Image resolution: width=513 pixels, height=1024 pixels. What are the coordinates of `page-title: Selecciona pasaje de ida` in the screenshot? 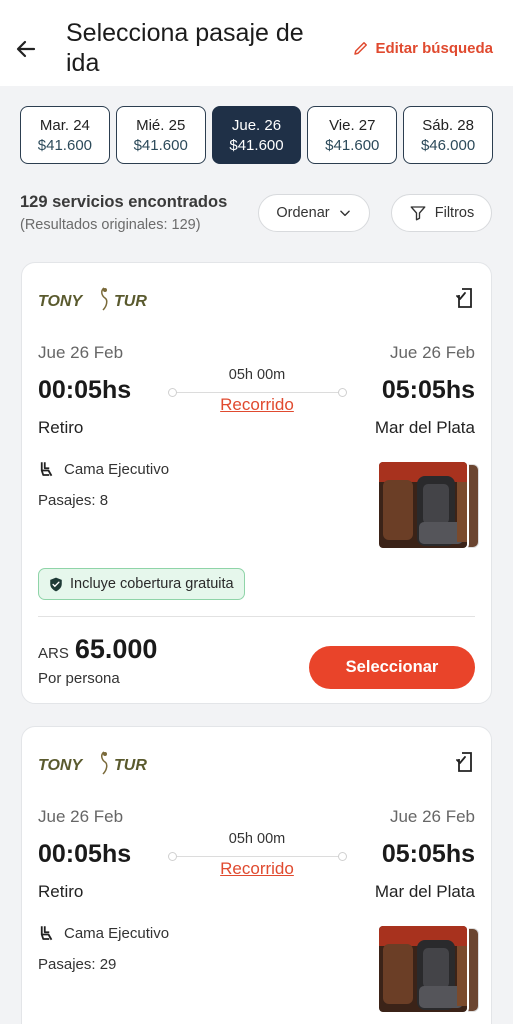 It's located at (185, 48).